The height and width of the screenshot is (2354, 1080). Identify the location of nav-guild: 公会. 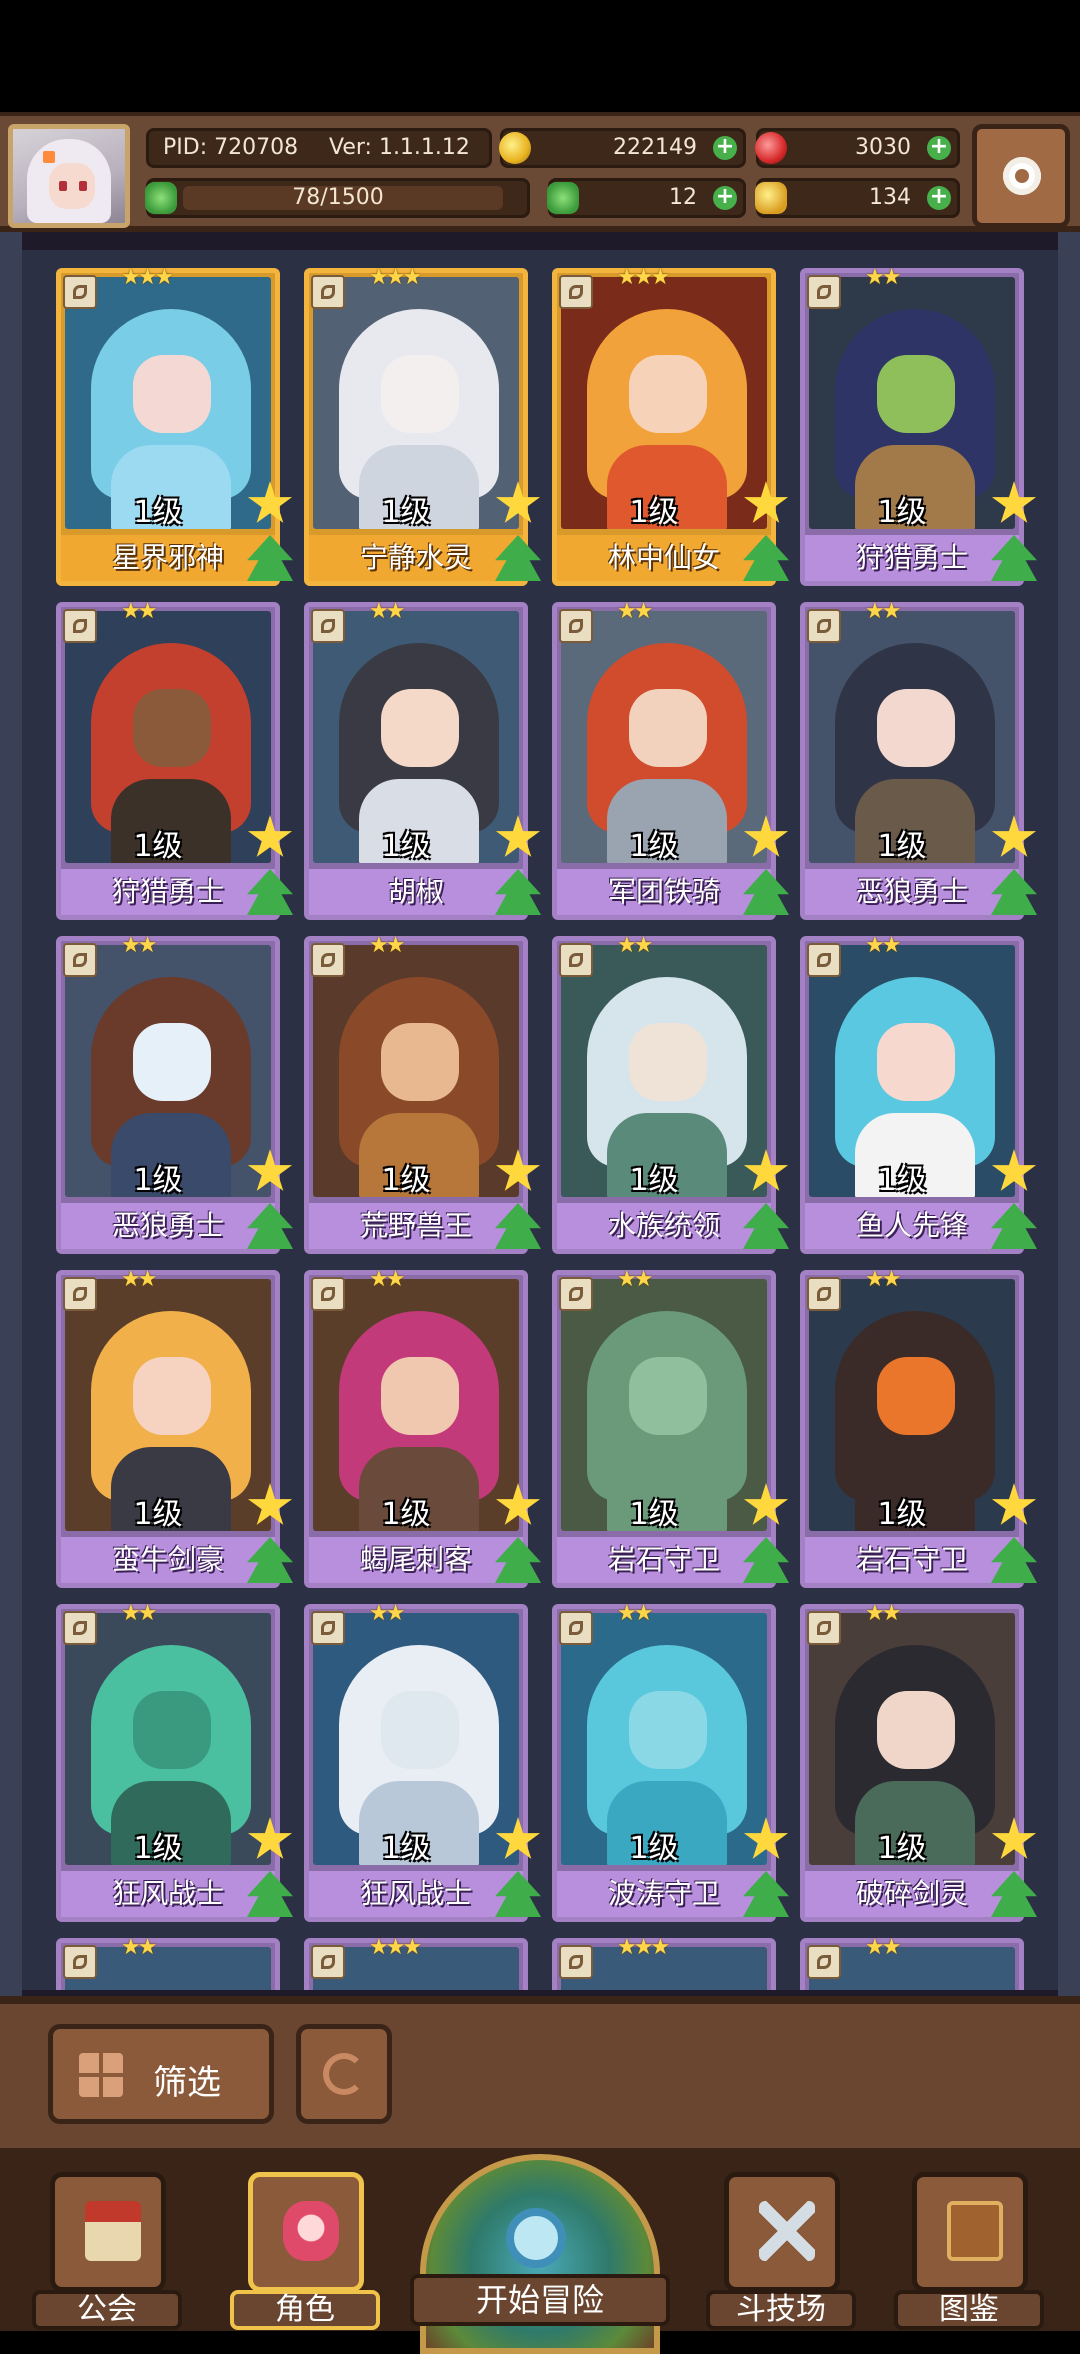
(107, 2251).